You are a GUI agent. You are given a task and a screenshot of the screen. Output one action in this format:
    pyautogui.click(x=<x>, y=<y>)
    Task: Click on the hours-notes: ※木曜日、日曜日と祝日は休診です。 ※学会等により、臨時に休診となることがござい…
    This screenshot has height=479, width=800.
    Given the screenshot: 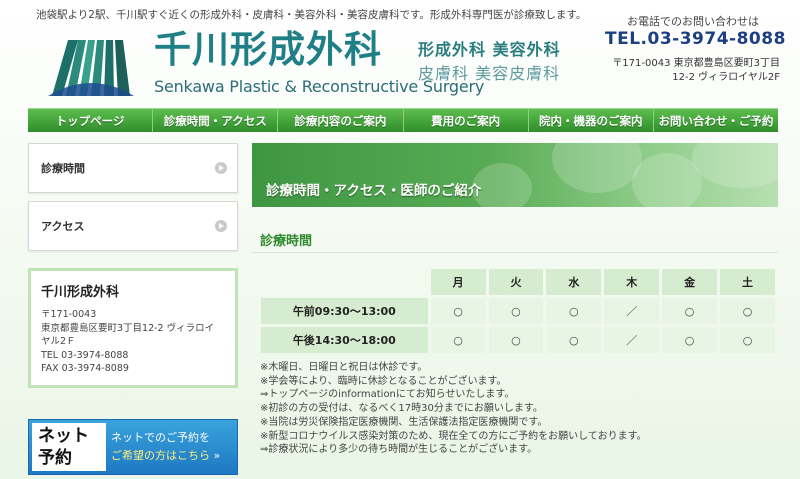 What is the action you would take?
    pyautogui.click(x=453, y=409)
    